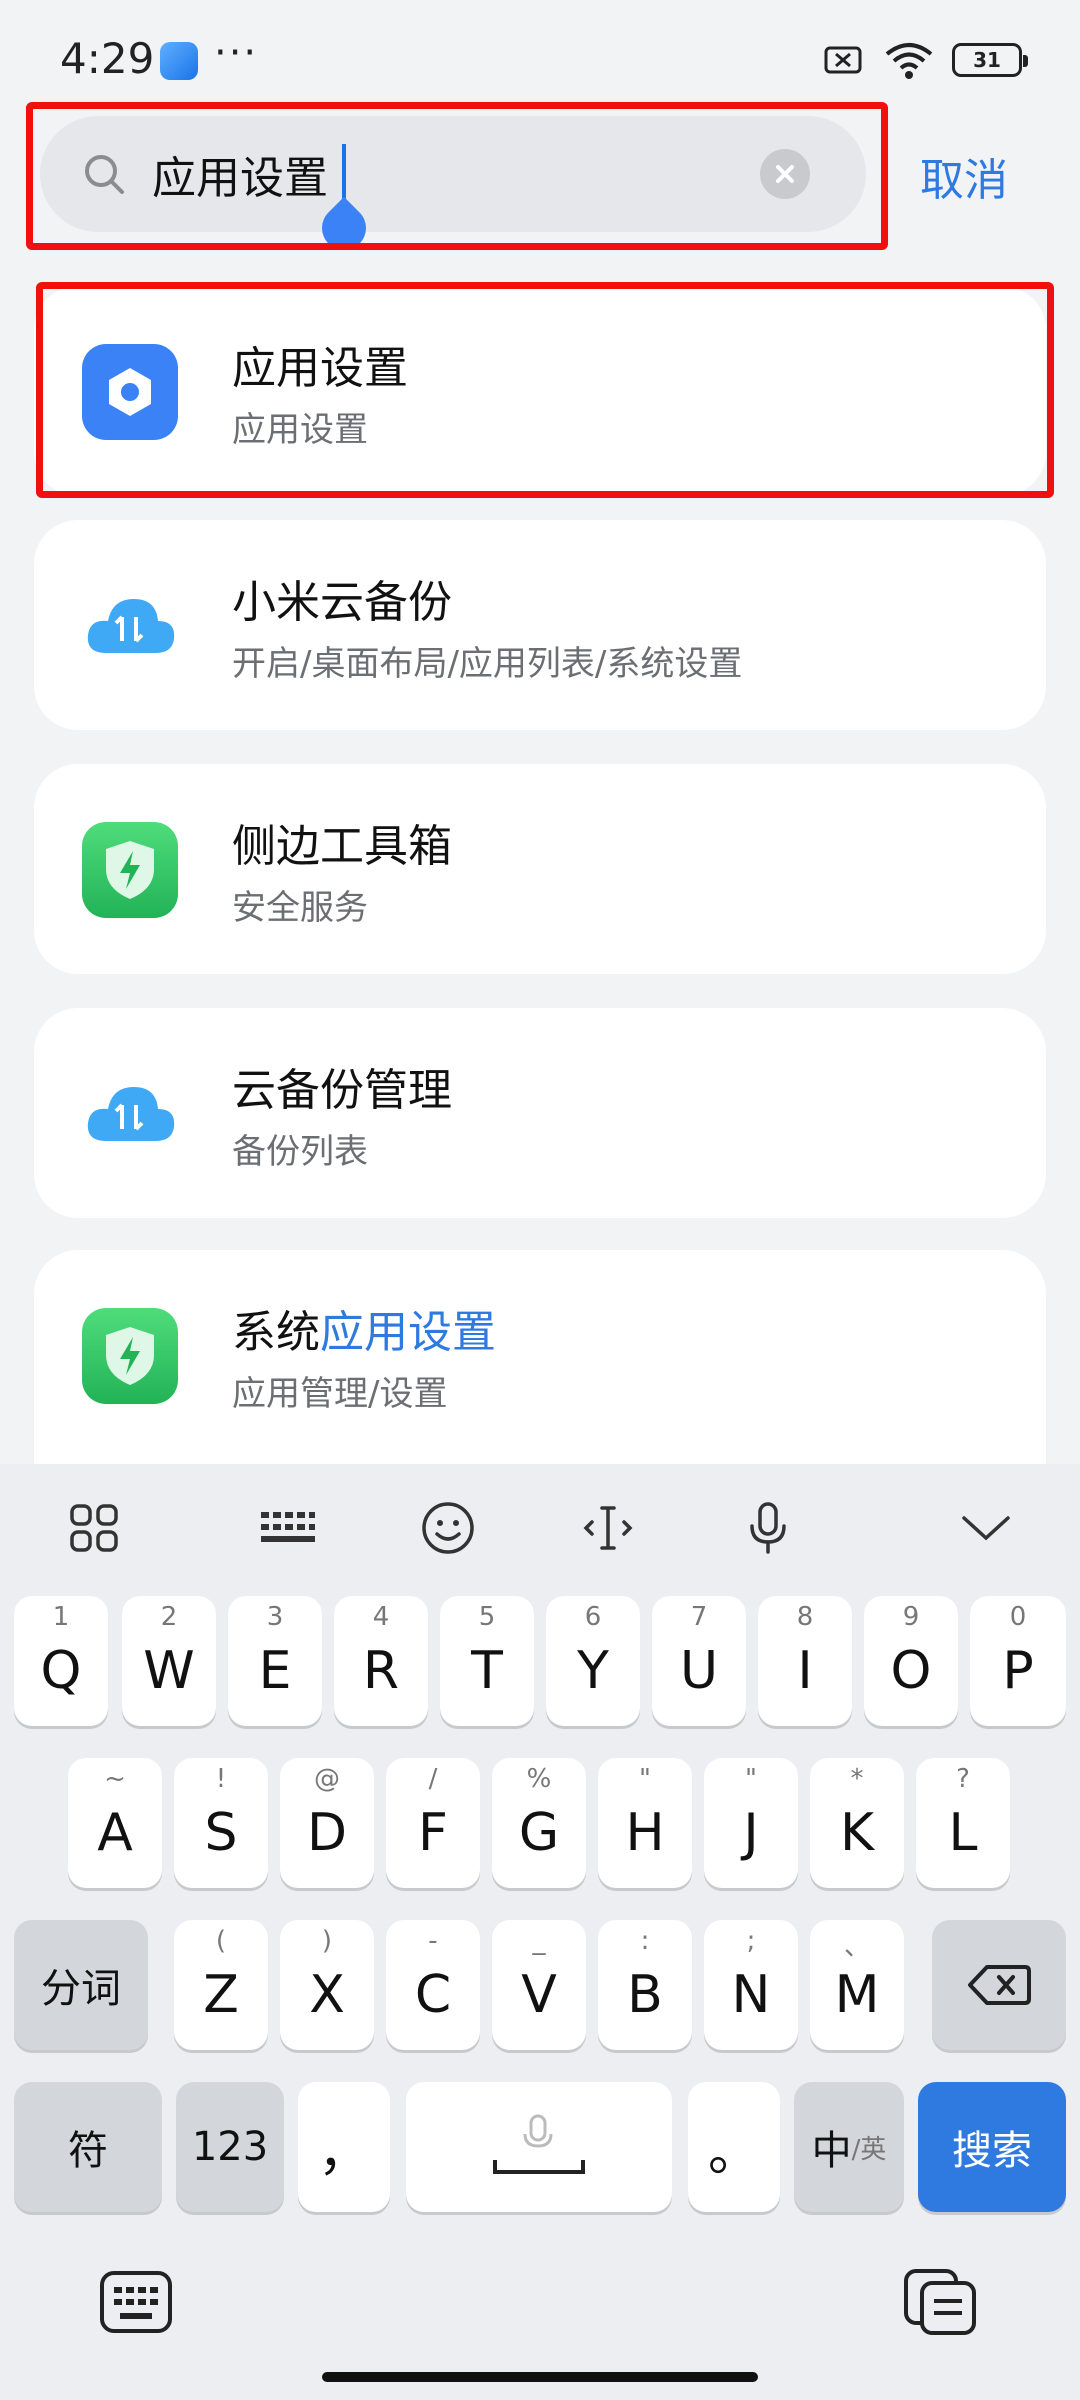 This screenshot has width=1080, height=2400. I want to click on key-hint: 、, so click(856, 1947).